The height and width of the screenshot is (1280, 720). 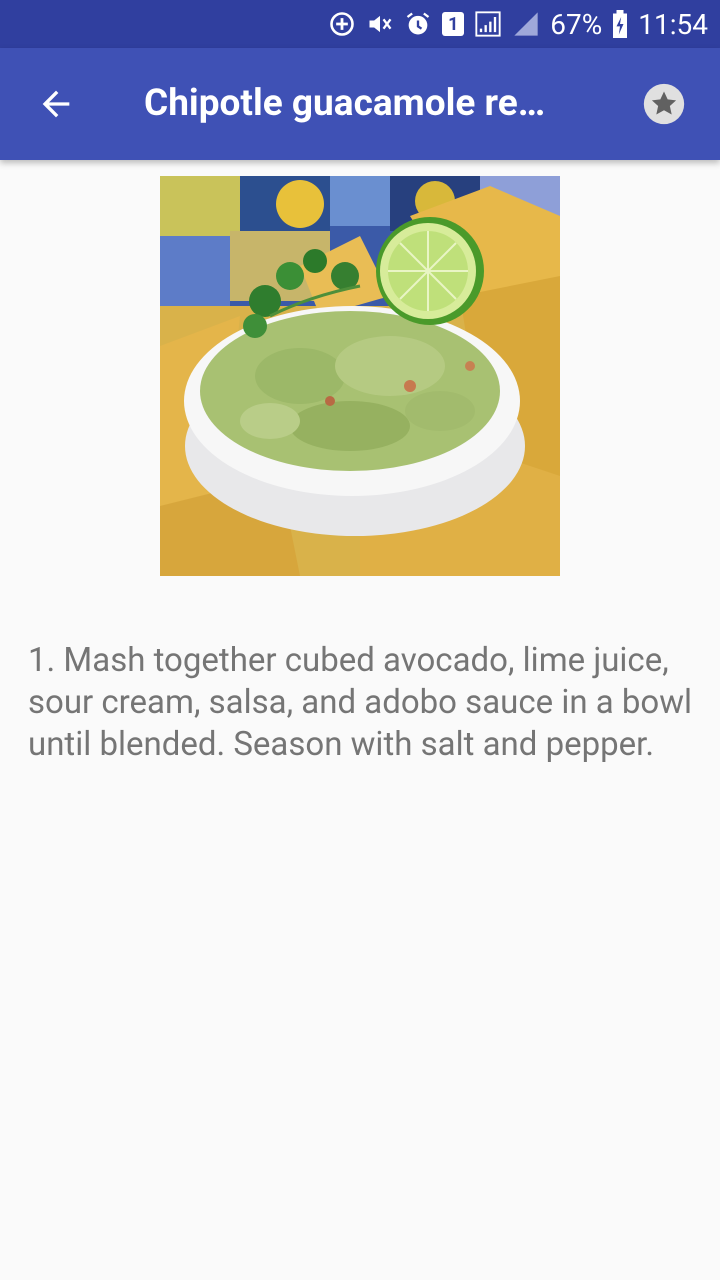 What do you see at coordinates (620, 24) in the screenshot?
I see `battery-icon` at bounding box center [620, 24].